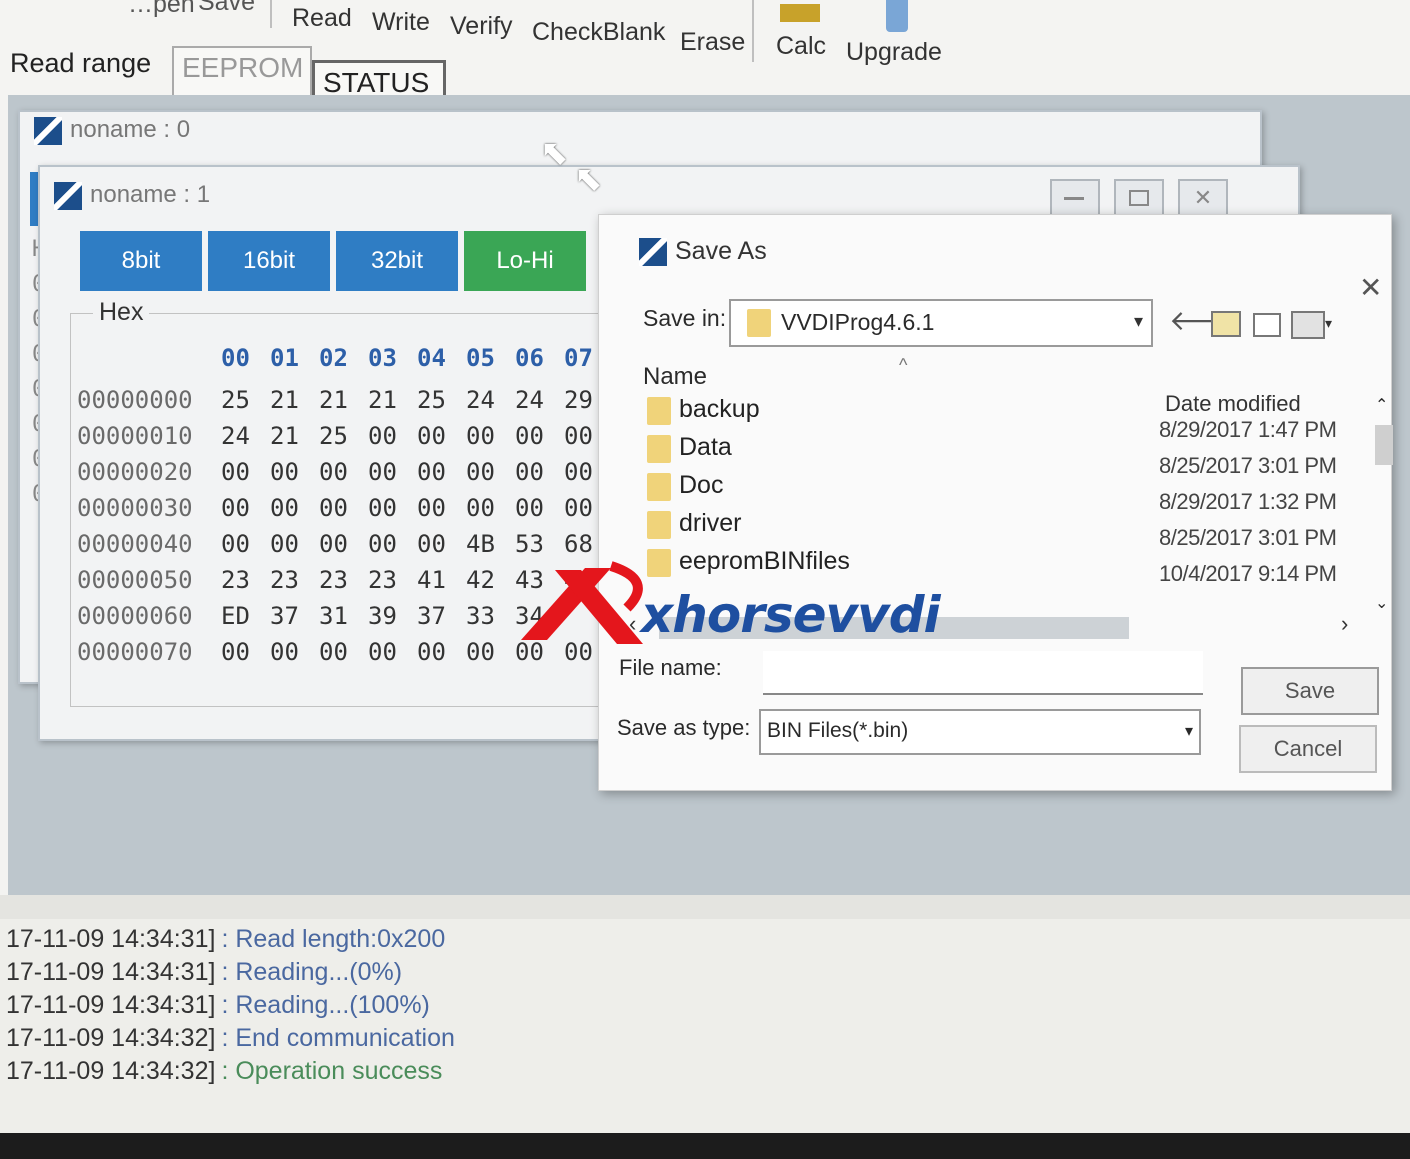  What do you see at coordinates (980, 732) in the screenshot?
I see `save-as-type-select: BIN Files(*.bin) ▾` at bounding box center [980, 732].